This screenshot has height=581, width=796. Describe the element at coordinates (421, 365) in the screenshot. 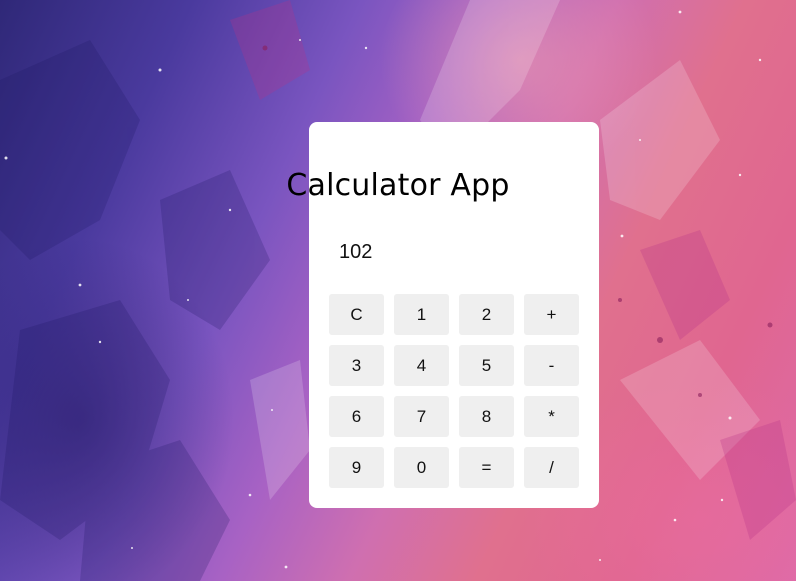

I see `key-4-button: 4` at that location.